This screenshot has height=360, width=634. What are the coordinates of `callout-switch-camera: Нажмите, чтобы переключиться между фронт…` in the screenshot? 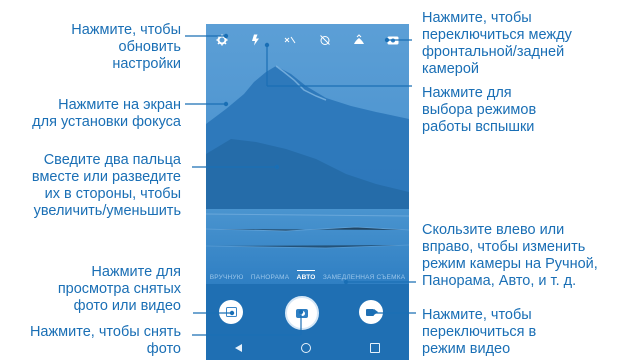 It's located at (497, 44).